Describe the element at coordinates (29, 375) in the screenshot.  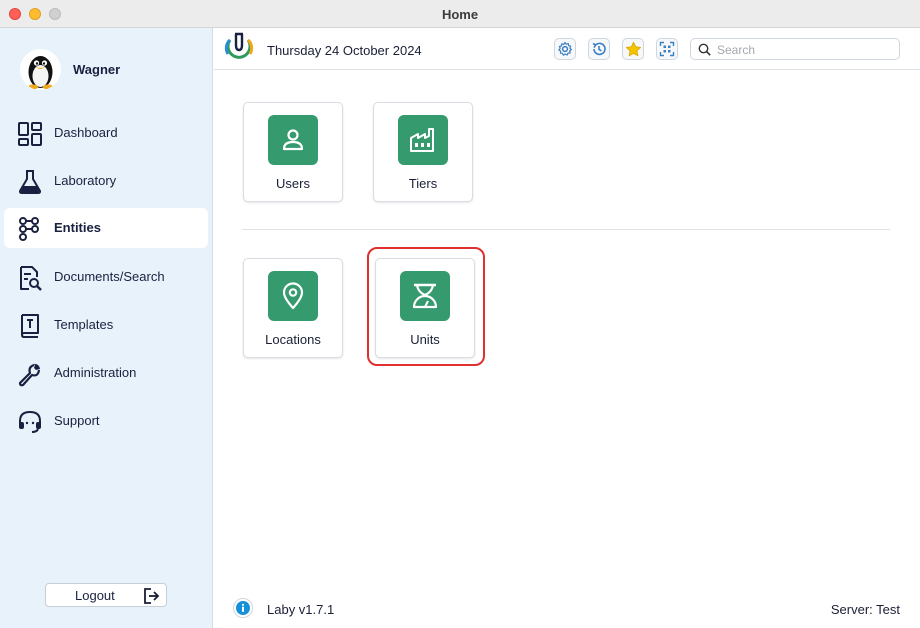
I see `wrench-icon` at that location.